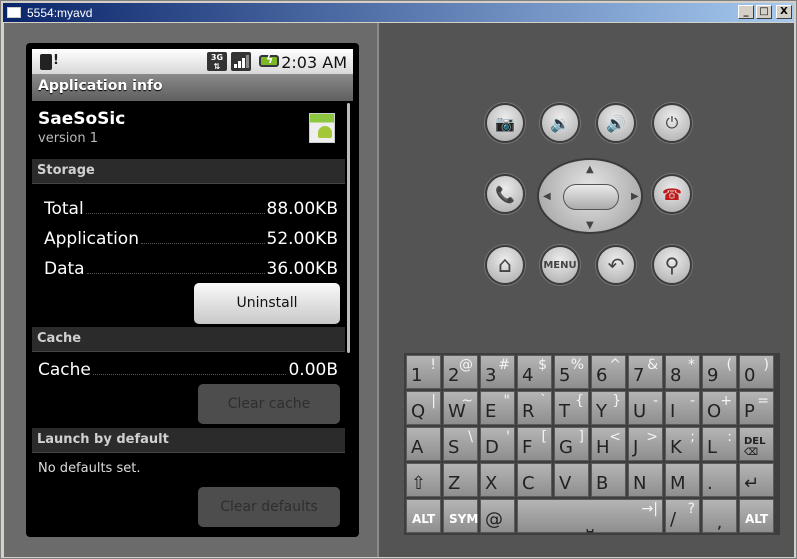 The width and height of the screenshot is (797, 559). I want to click on dpad-center-button, so click(591, 197).